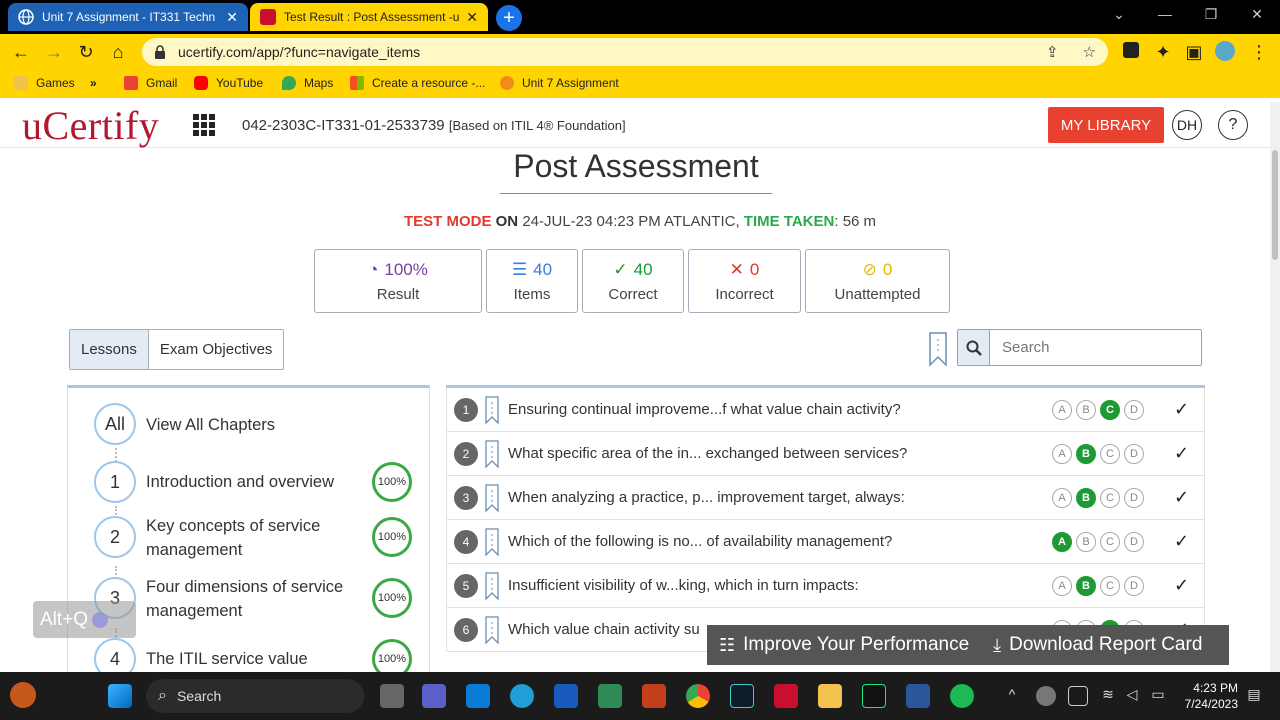 The height and width of the screenshot is (720, 1280). I want to click on home-icon: ⌂, so click(118, 52).